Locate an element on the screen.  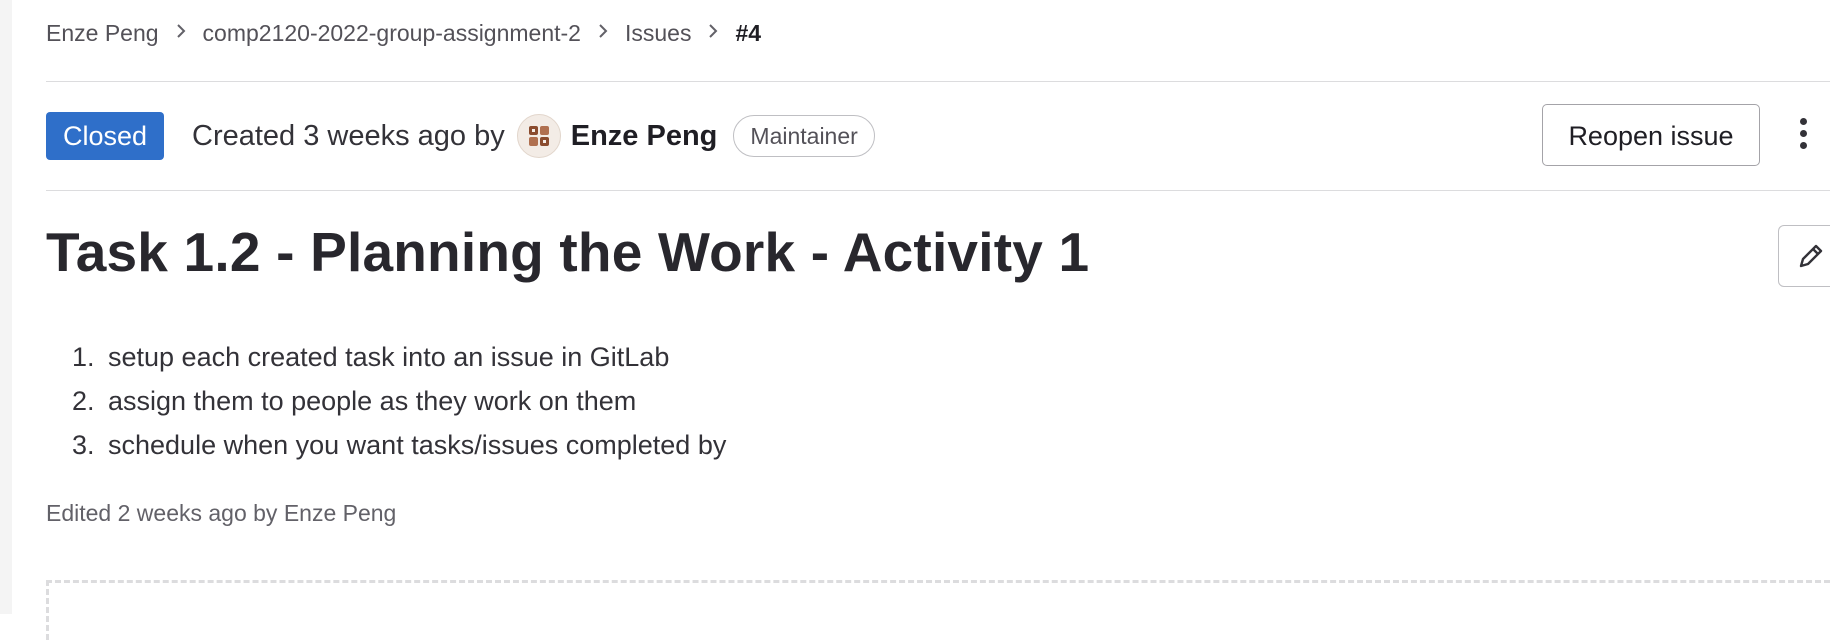
status-badge: Closed is located at coordinates (105, 136).